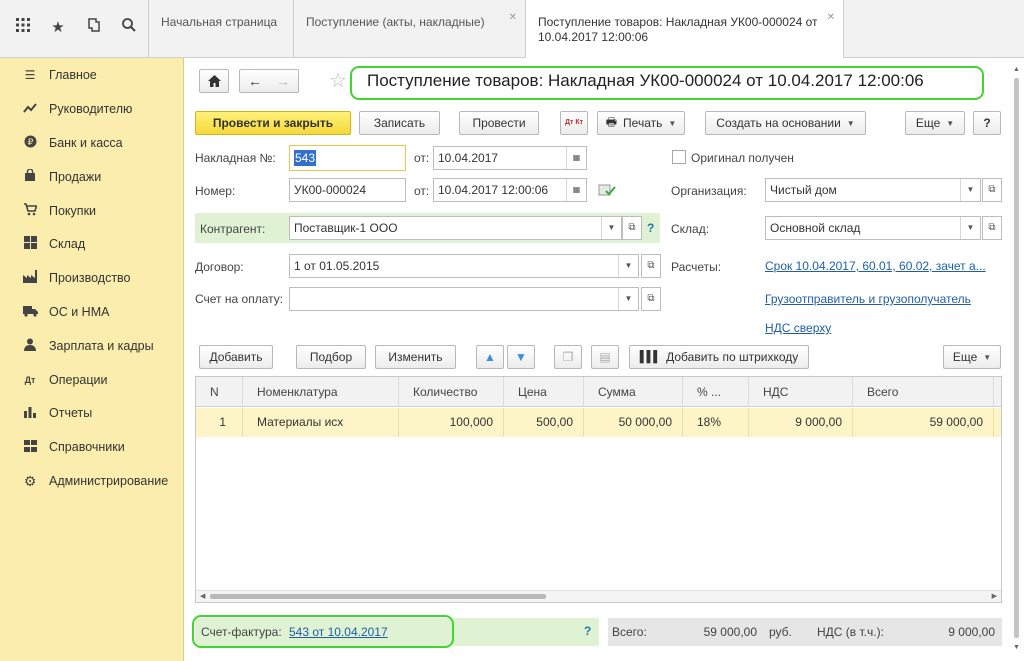  I want to click on column-header-nomenclature: Номенклатура, so click(321, 392).